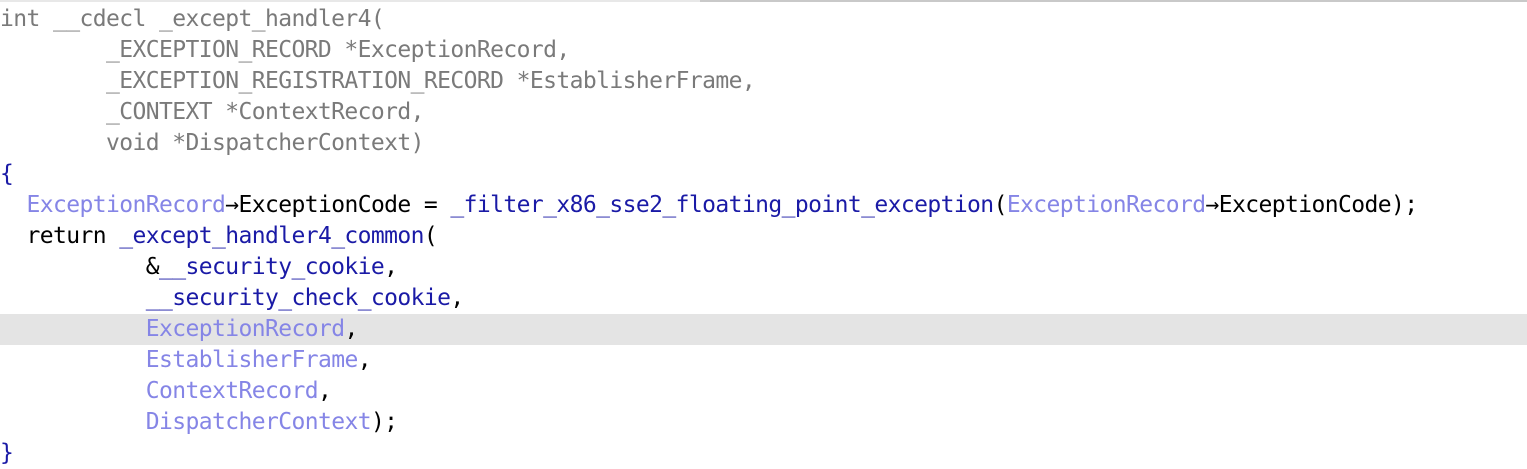 This screenshot has width=1527, height=469. Describe the element at coordinates (252, 360) in the screenshot. I see `code-token-variable: EstablisherFrame` at that location.